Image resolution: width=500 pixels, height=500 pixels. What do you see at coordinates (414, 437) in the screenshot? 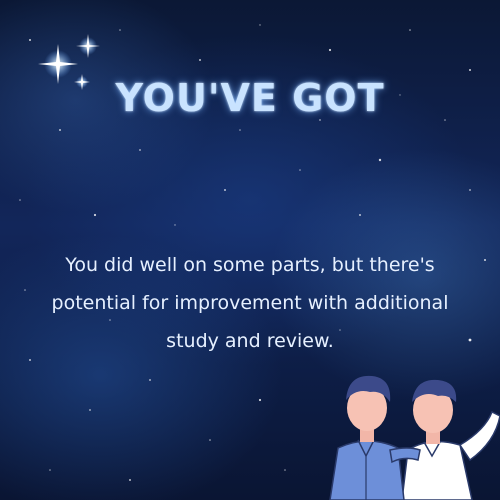
I see `two-people-illustration` at bounding box center [414, 437].